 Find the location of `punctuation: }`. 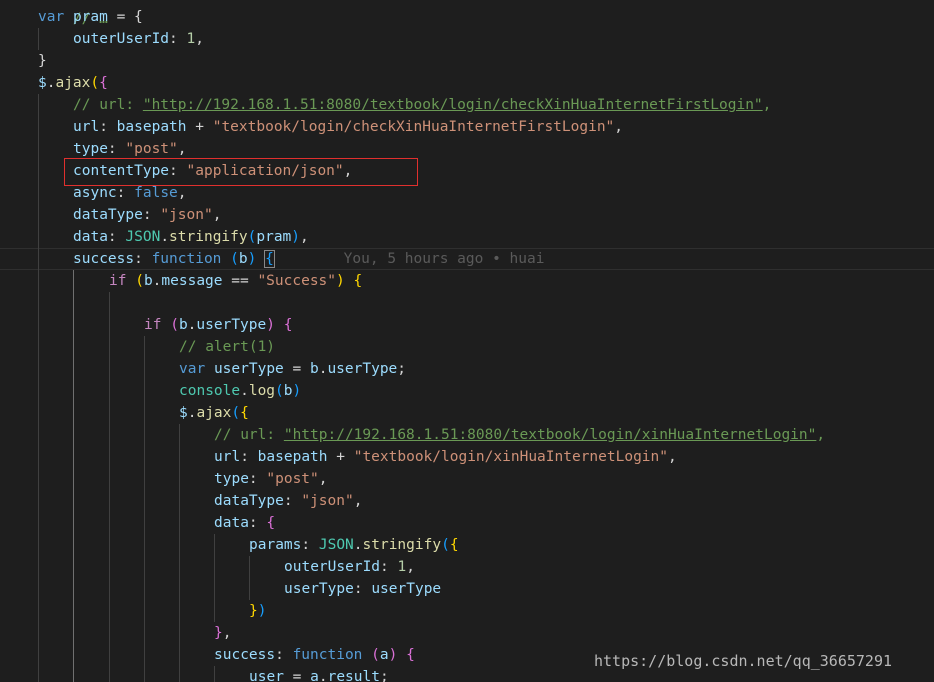

punctuation: } is located at coordinates (42, 61).